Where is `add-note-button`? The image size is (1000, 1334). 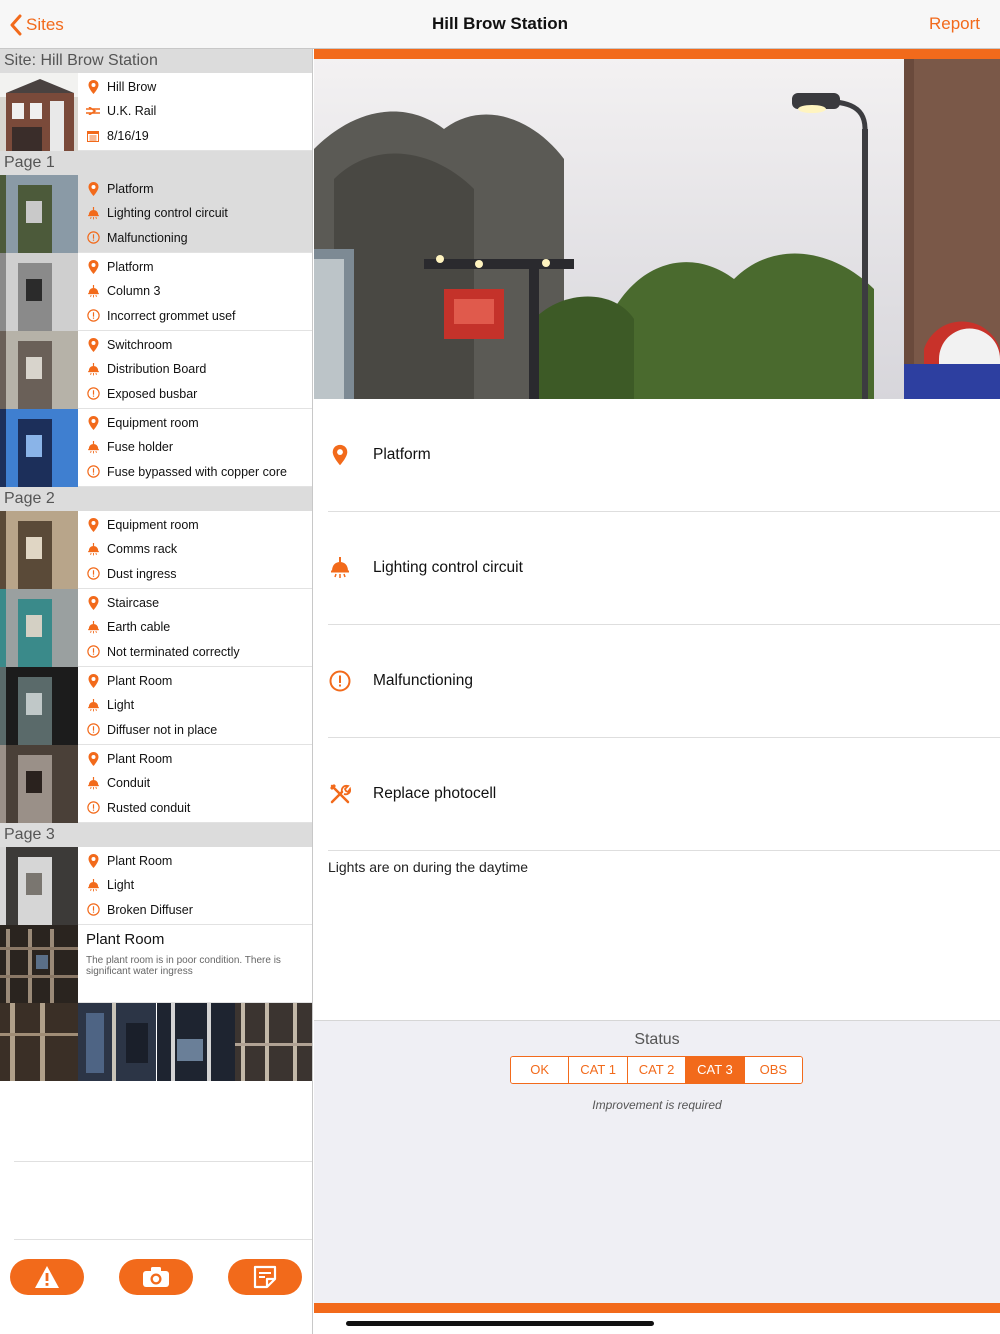 add-note-button is located at coordinates (265, 1277).